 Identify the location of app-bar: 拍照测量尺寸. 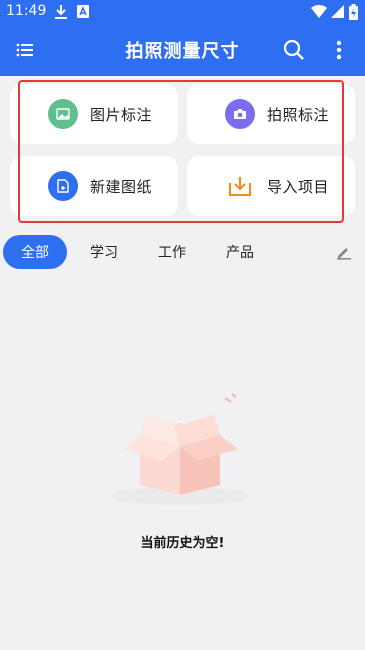
(182, 50).